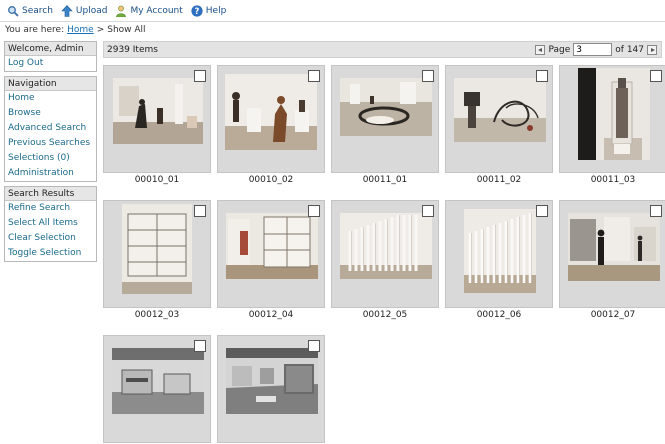 This screenshot has width=665, height=444. What do you see at coordinates (50, 49) in the screenshot?
I see `welcome-heading: Welcome, Admin` at bounding box center [50, 49].